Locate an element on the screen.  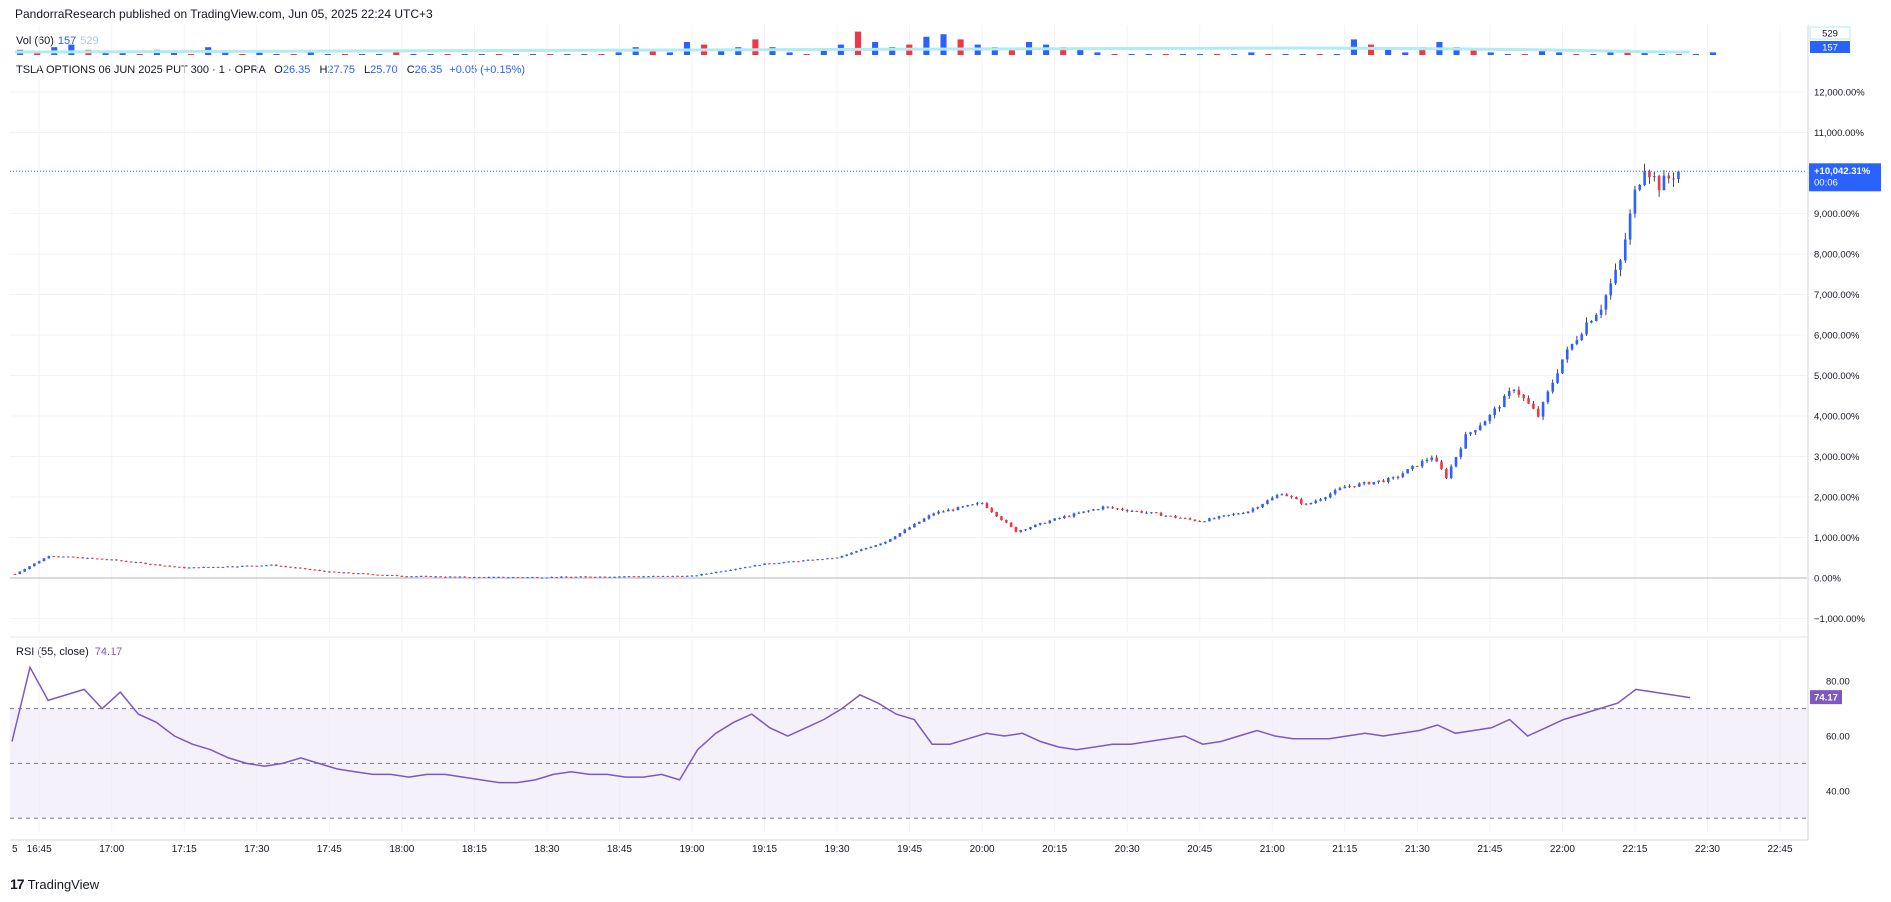
time-tick-label: 17:15 is located at coordinates (184, 849).